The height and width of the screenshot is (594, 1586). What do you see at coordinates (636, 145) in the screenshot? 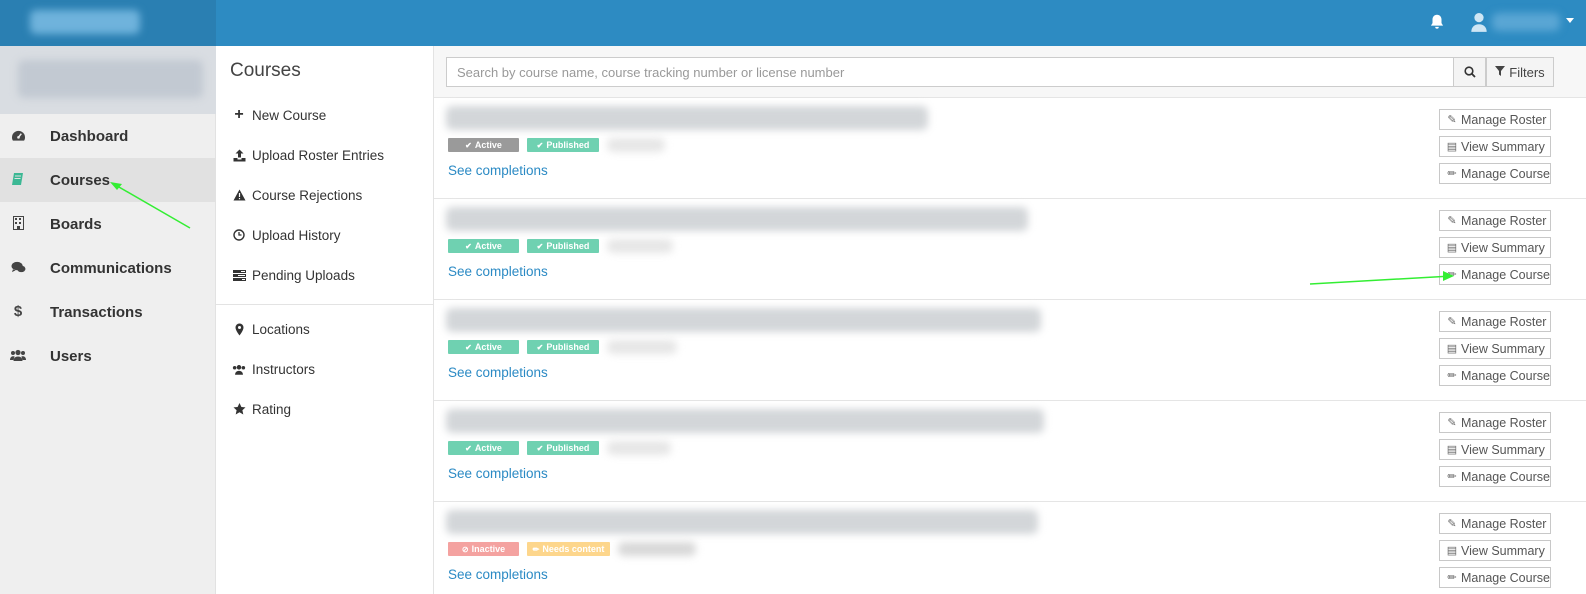
I see `course-meta-redacted` at bounding box center [636, 145].